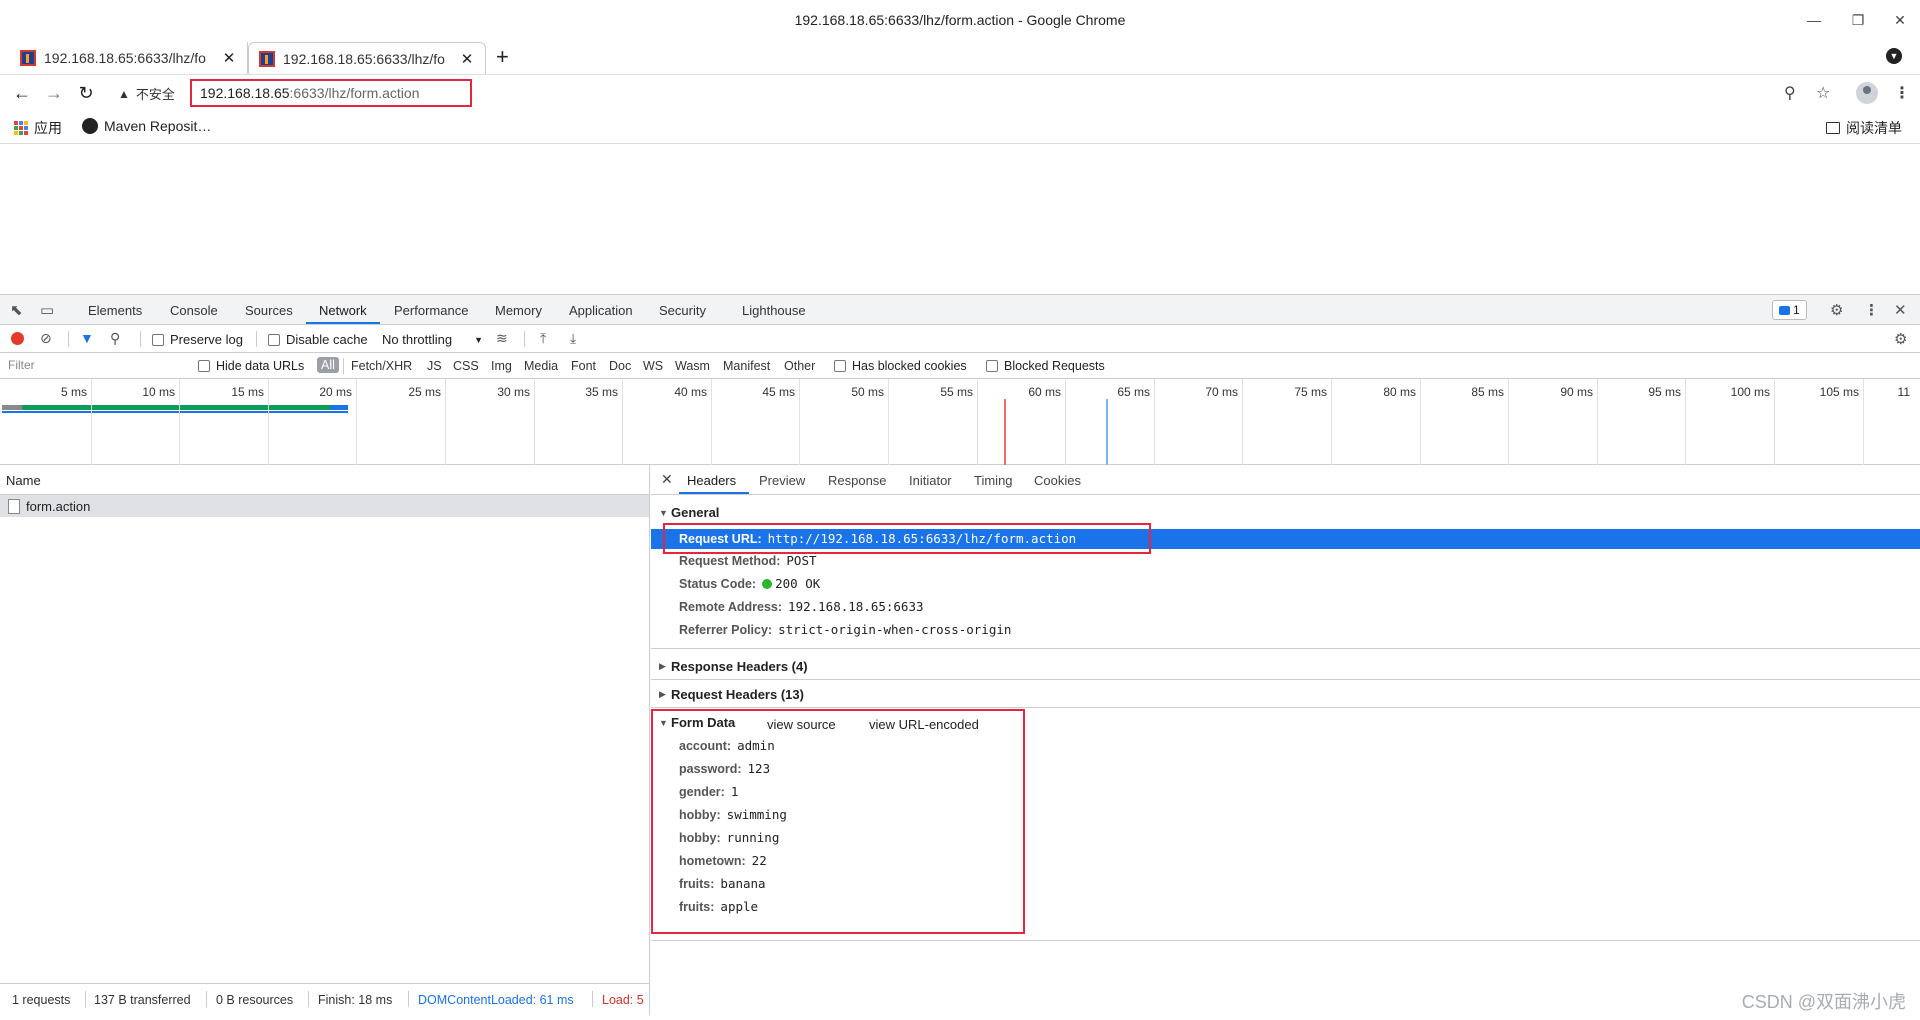 This screenshot has height=1020, width=1920. Describe the element at coordinates (748, 560) in the screenshot. I see `request-method-row: Request Method: POST` at that location.